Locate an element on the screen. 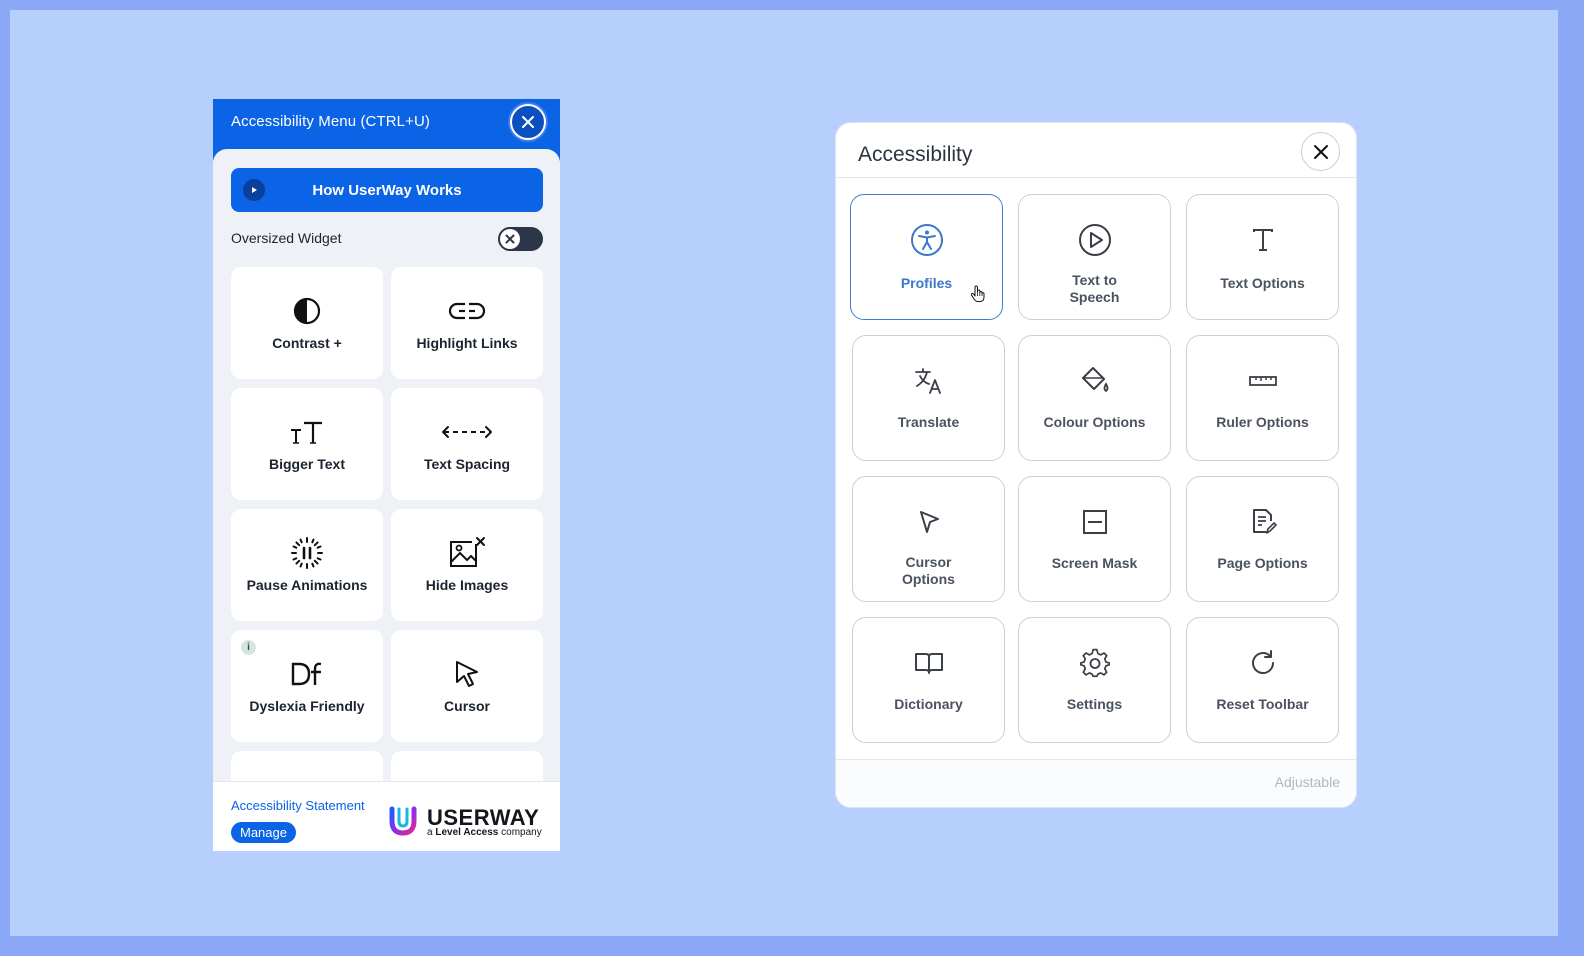  userway-close-button is located at coordinates (528, 122).